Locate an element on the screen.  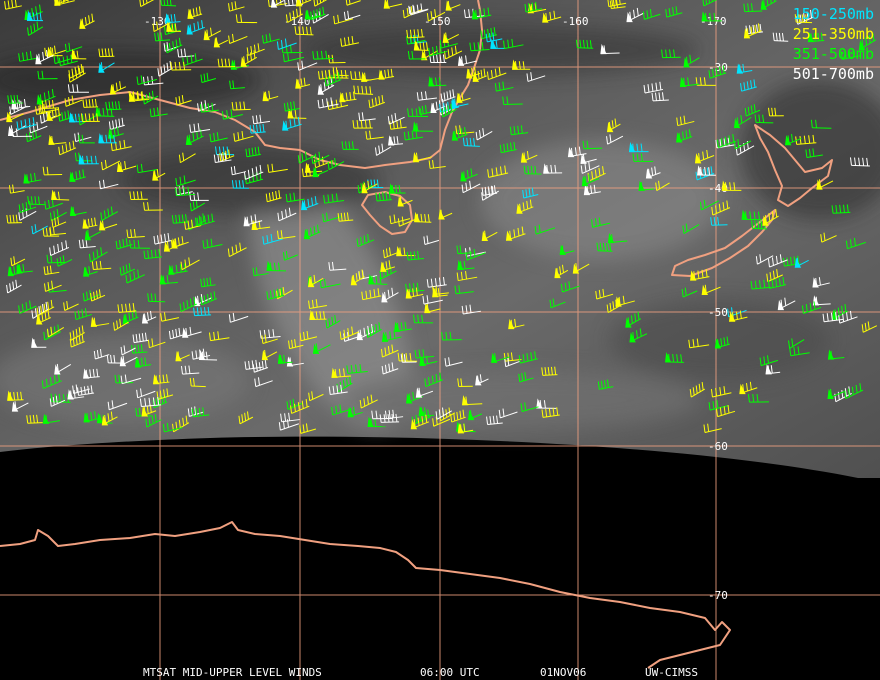
footer-time: 06:00 UTC is located at coordinates (450, 672).